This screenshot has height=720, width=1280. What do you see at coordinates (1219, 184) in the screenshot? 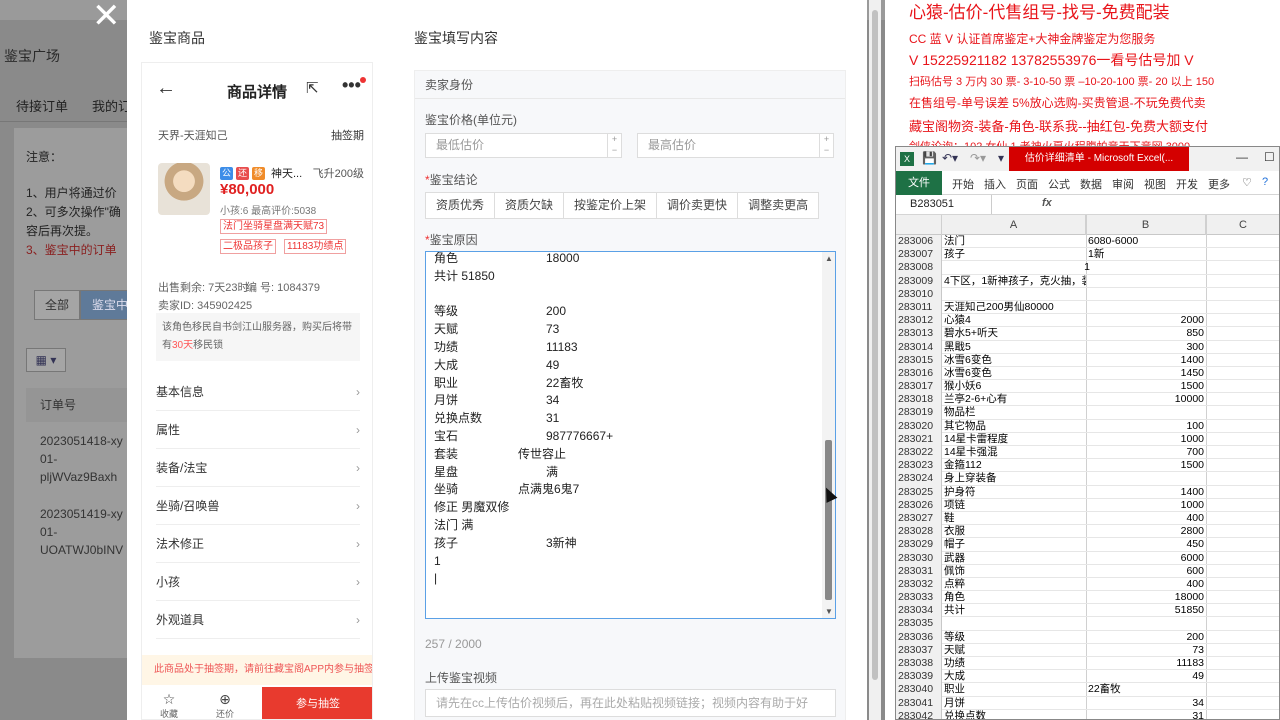
I see `ribbon-tab: 更多` at bounding box center [1219, 184].